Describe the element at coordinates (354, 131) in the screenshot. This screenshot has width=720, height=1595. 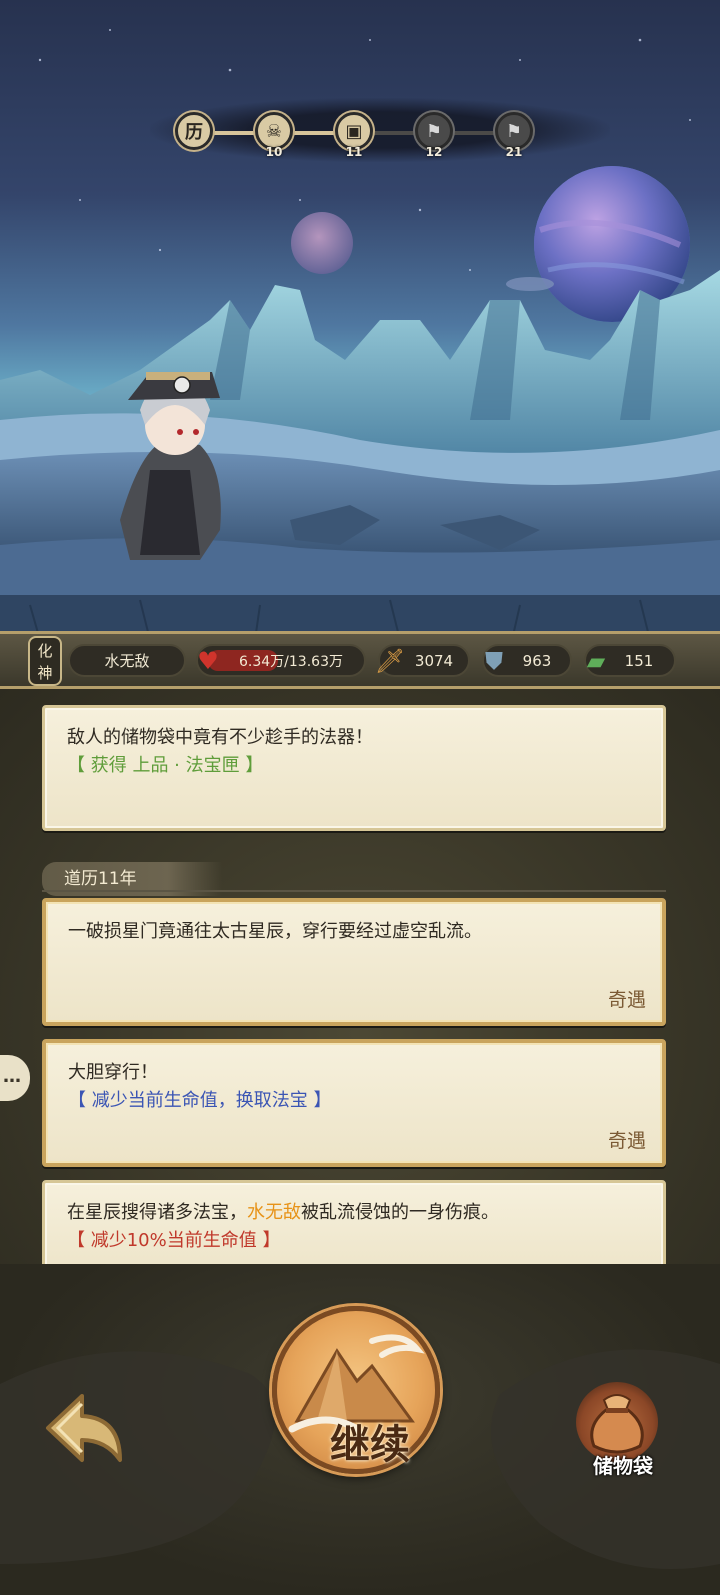
I see `chest-icon: ▣` at that location.